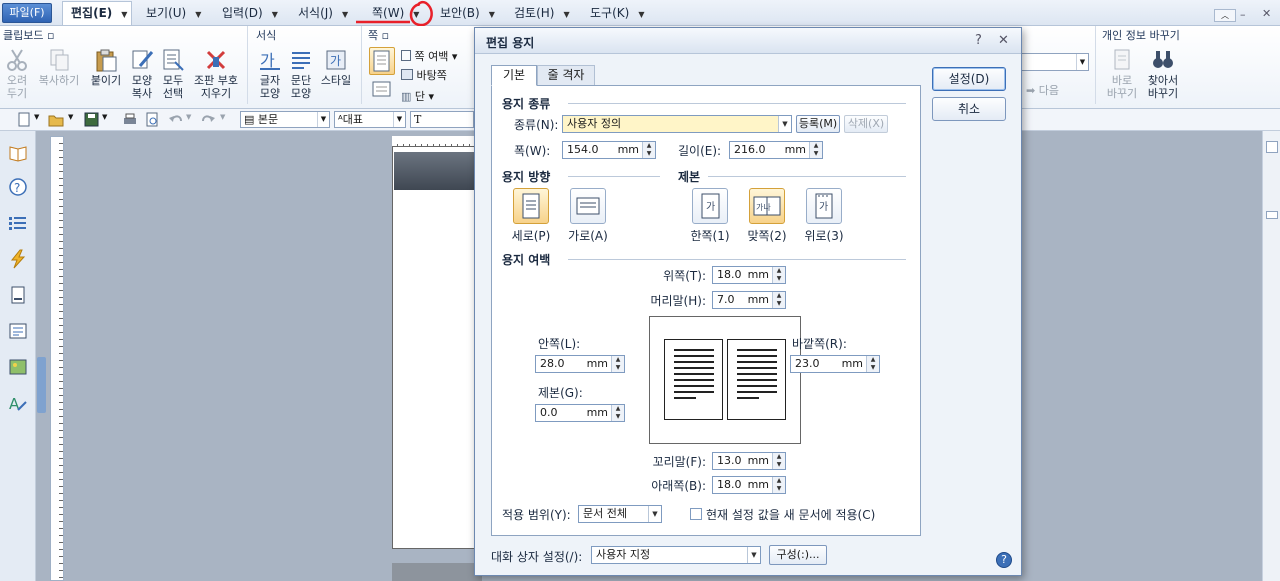 This screenshot has width=1280, height=581. Describe the element at coordinates (18, 153) in the screenshot. I see `book-icon` at that location.